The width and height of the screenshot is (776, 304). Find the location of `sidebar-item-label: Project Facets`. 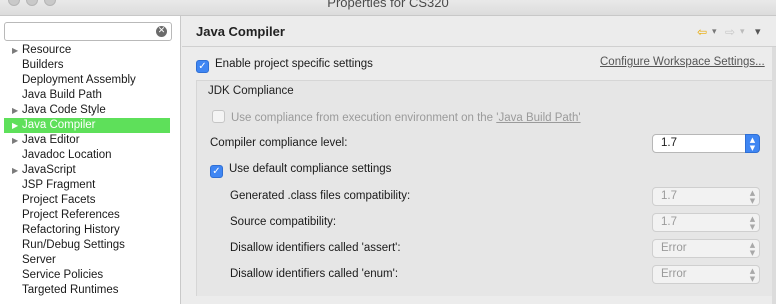

sidebar-item-label: Project Facets is located at coordinates (59, 200).